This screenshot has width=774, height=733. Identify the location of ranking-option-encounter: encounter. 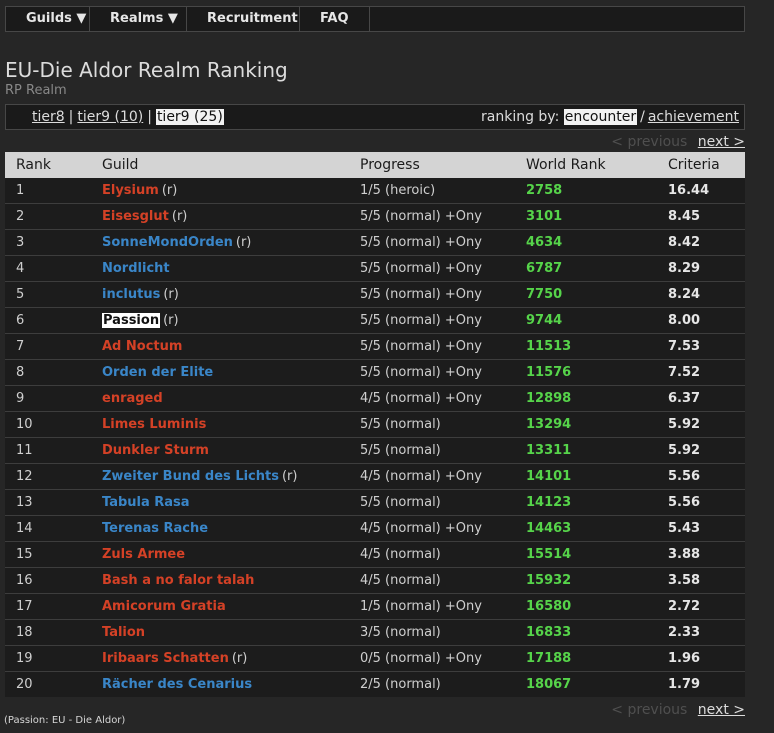
(600, 117).